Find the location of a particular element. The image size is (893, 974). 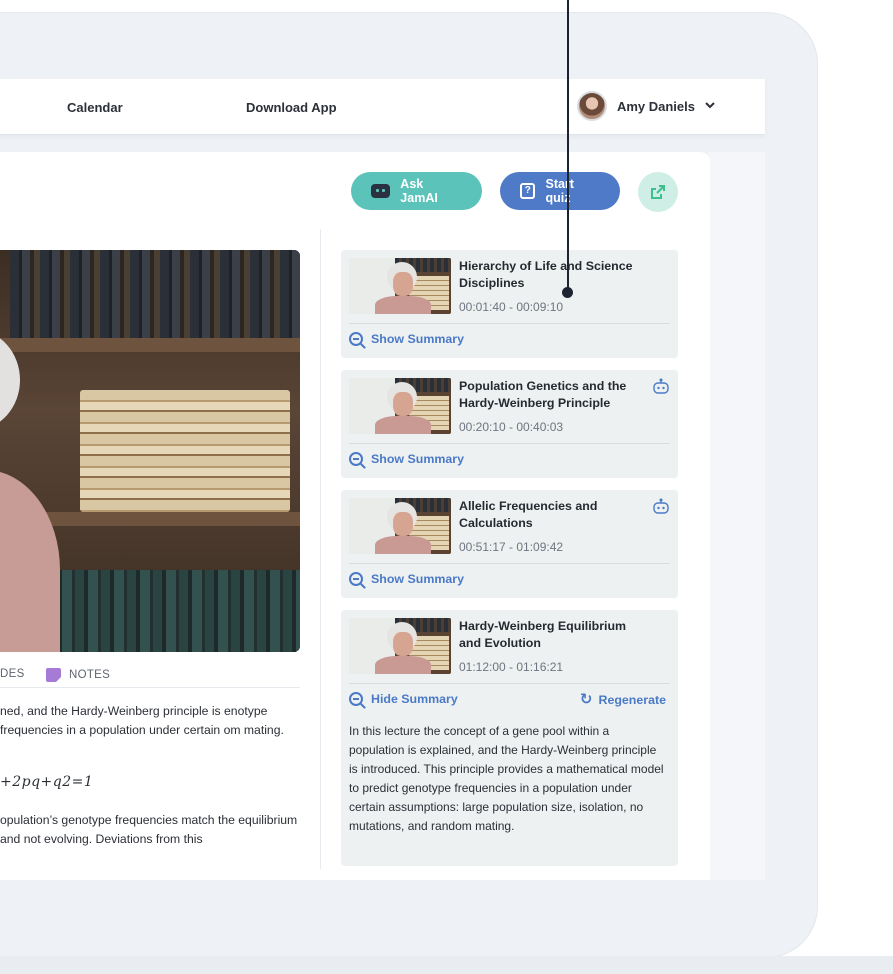

top-navigation-bar: Calendar Download App Amy Daniels is located at coordinates (382, 107).